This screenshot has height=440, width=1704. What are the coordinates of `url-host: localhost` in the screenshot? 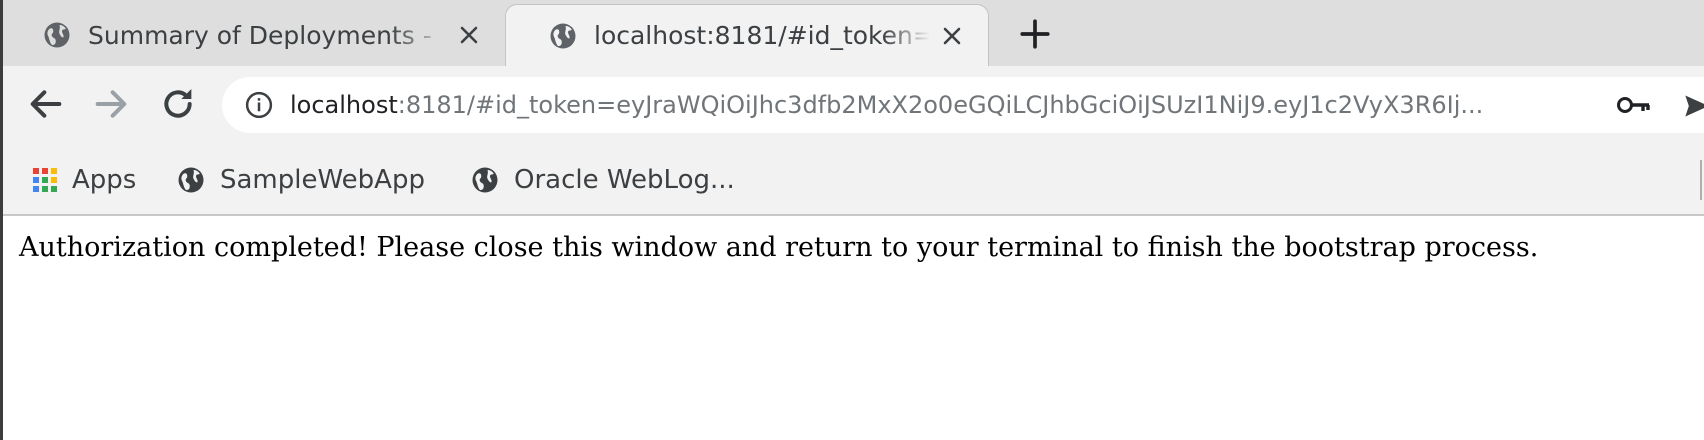 It's located at (344, 105).